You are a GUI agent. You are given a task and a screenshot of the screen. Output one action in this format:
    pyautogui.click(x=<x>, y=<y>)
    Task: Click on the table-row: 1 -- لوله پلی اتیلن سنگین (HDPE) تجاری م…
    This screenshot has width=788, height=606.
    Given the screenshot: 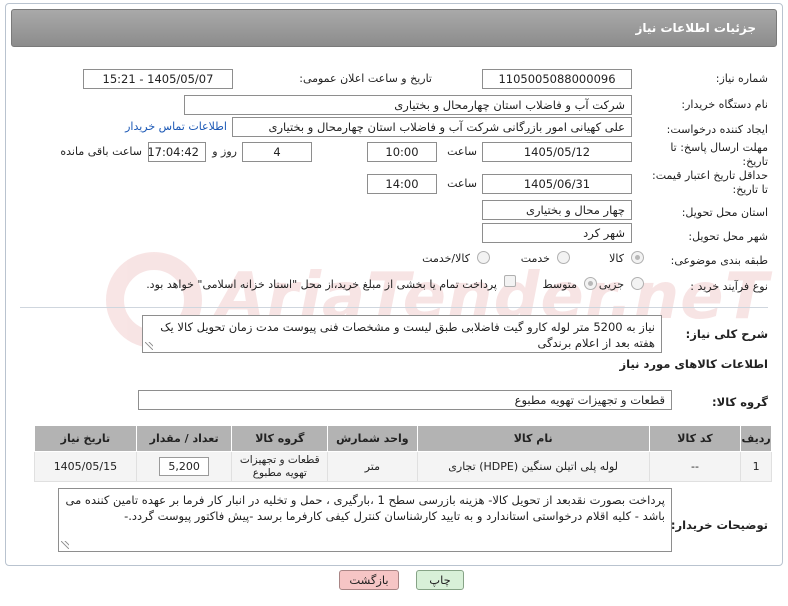 What is the action you would take?
    pyautogui.click(x=403, y=466)
    